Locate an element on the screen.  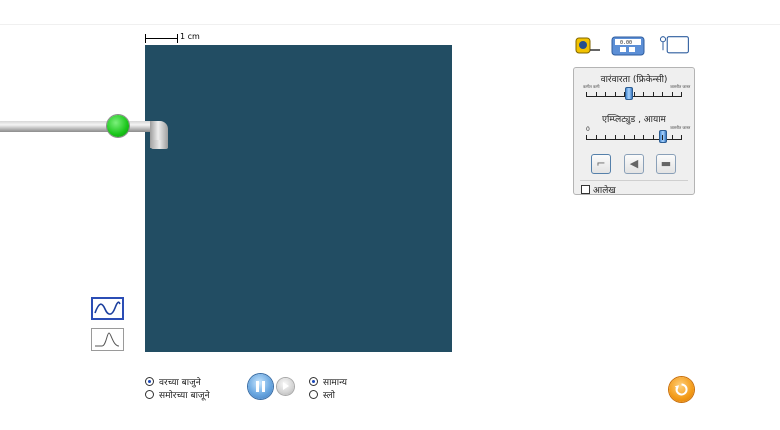
faucet-icon: ⌐ is located at coordinates (601, 163).